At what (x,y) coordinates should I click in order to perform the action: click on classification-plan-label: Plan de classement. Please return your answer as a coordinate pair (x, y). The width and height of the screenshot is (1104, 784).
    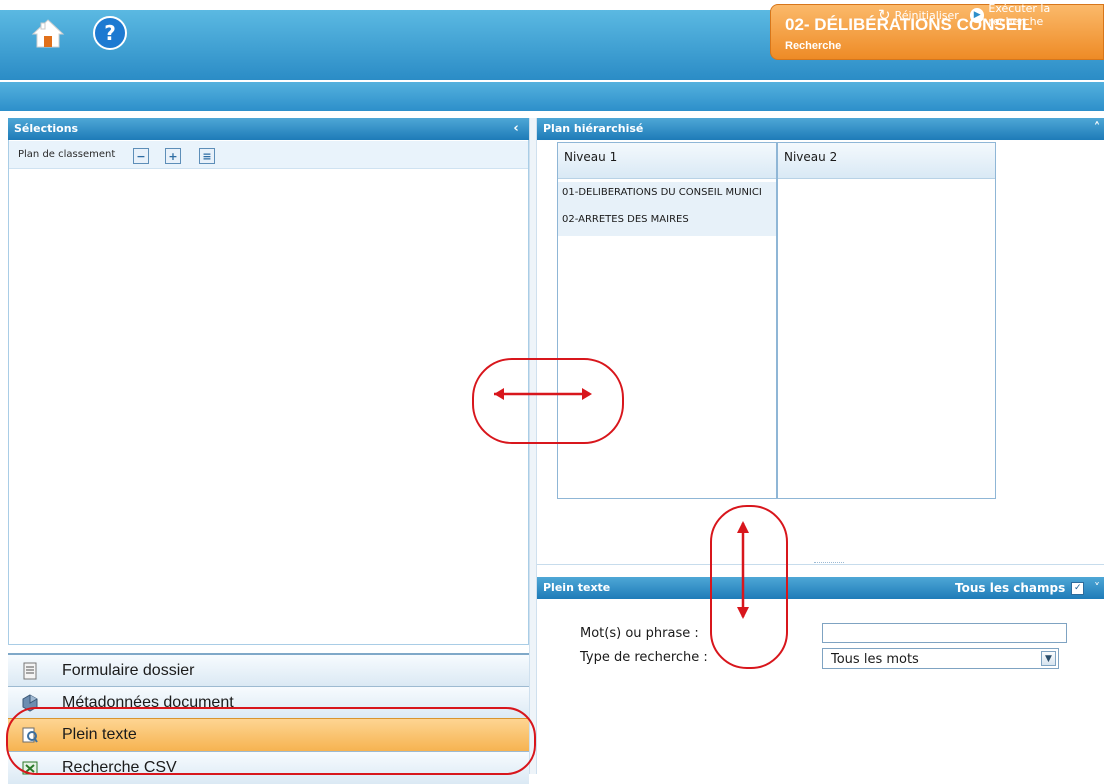
    Looking at the image, I should click on (67, 154).